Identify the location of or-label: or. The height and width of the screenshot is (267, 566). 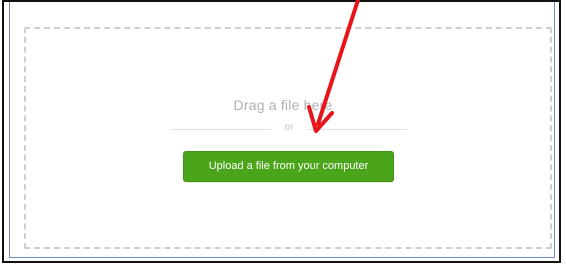
(289, 127).